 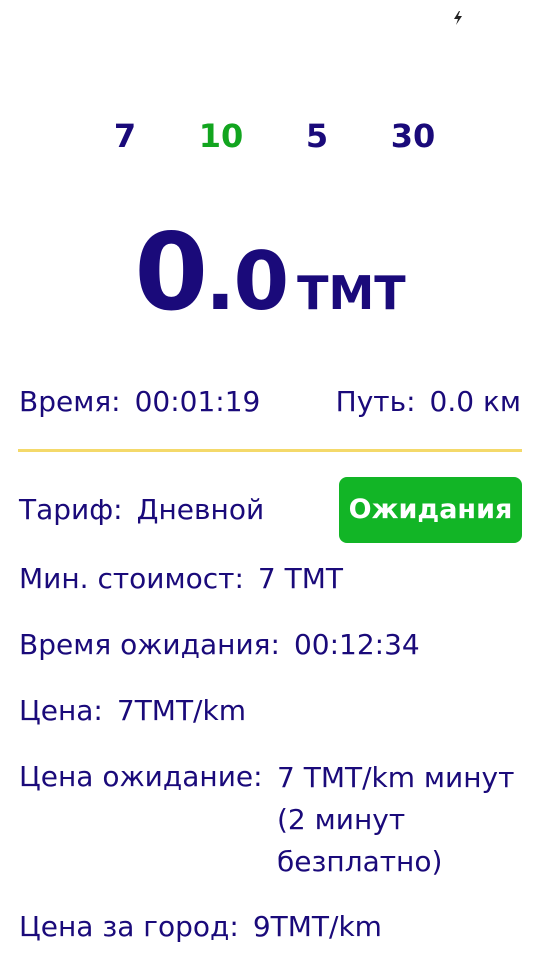 What do you see at coordinates (131, 578) in the screenshot?
I see `min-cost-label: Мин. стоимост:` at bounding box center [131, 578].